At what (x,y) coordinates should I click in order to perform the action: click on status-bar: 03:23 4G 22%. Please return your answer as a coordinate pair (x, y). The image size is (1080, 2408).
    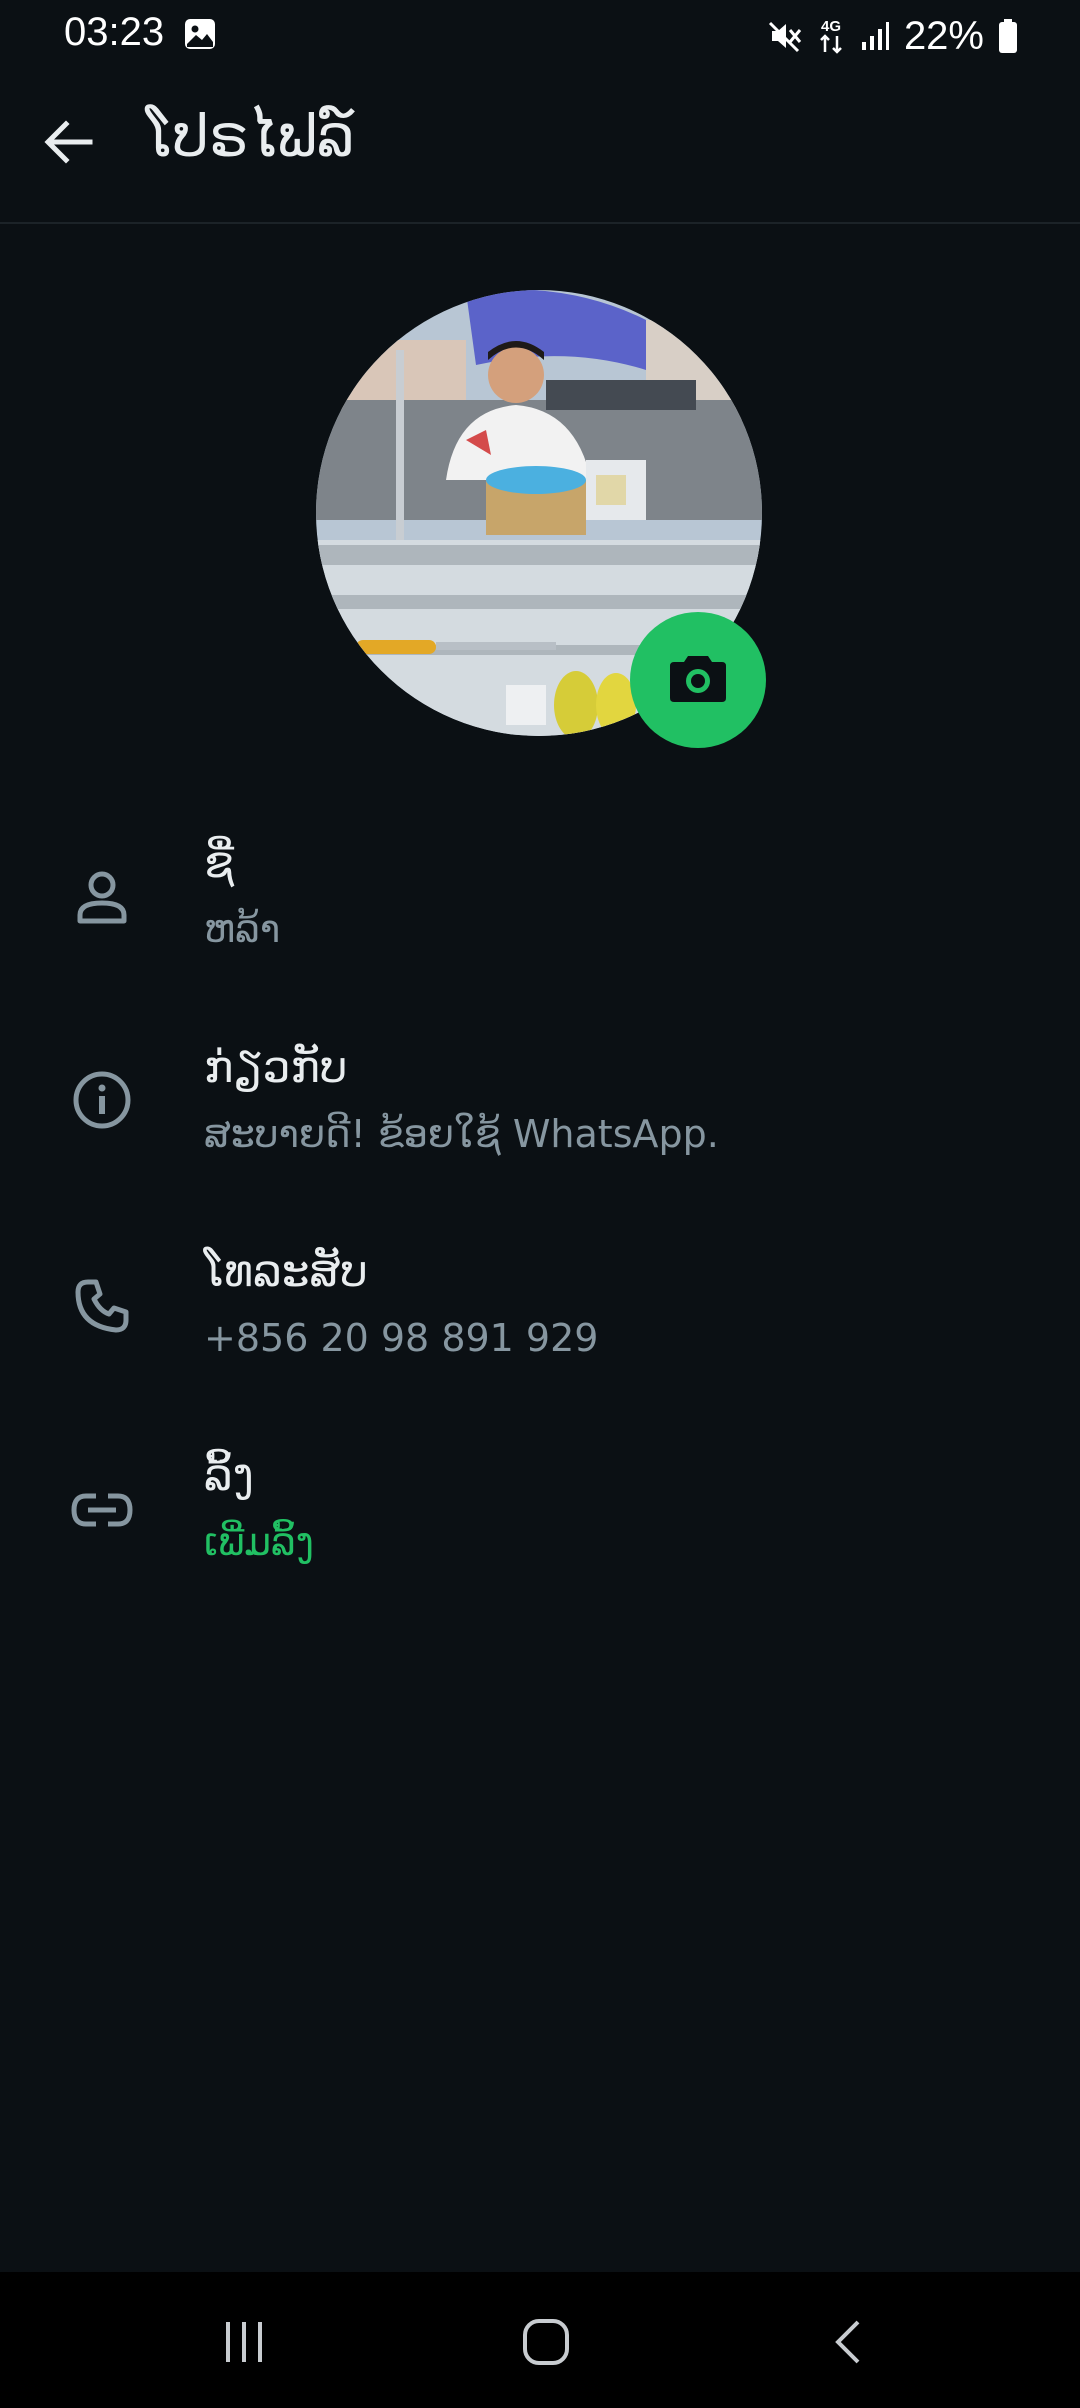
    Looking at the image, I should click on (540, 36).